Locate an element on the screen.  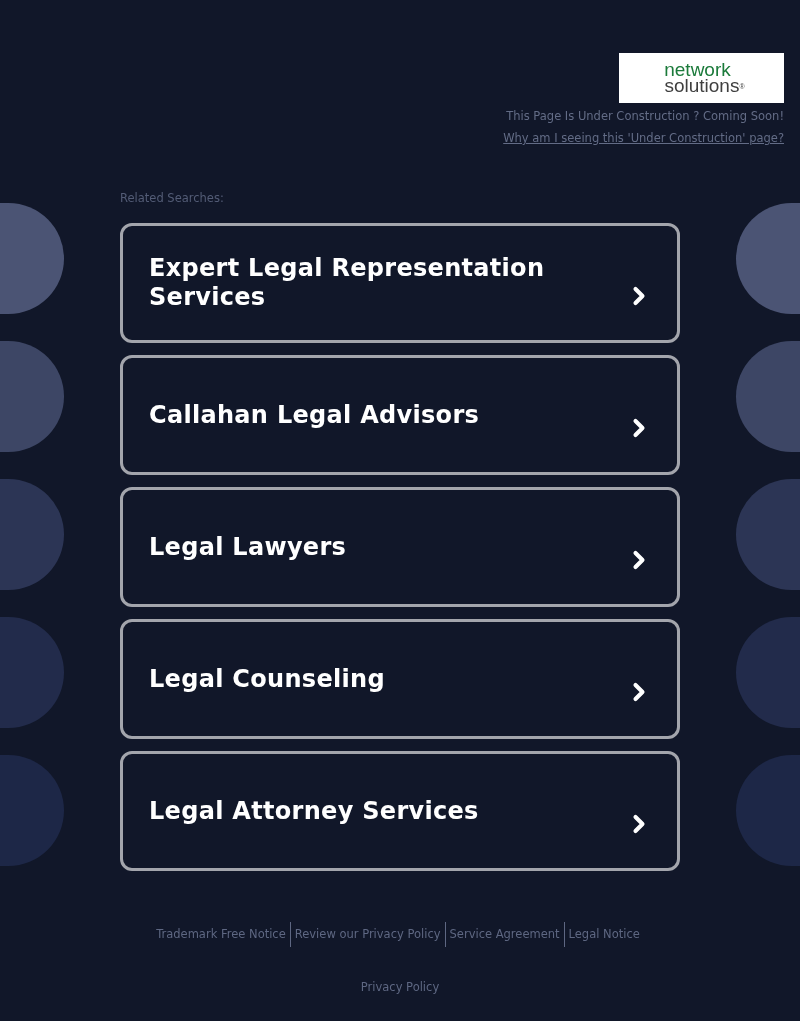
related-search-link: Expert Legal Representation Services is located at coordinates (400, 283).